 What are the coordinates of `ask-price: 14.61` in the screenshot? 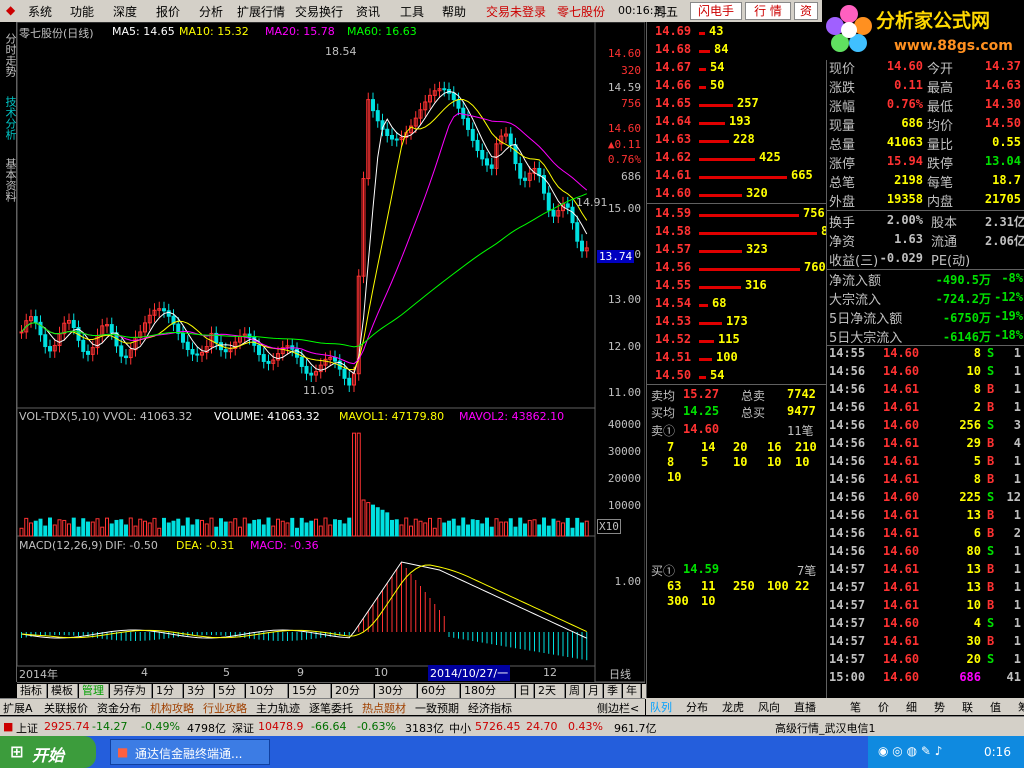 It's located at (673, 175).